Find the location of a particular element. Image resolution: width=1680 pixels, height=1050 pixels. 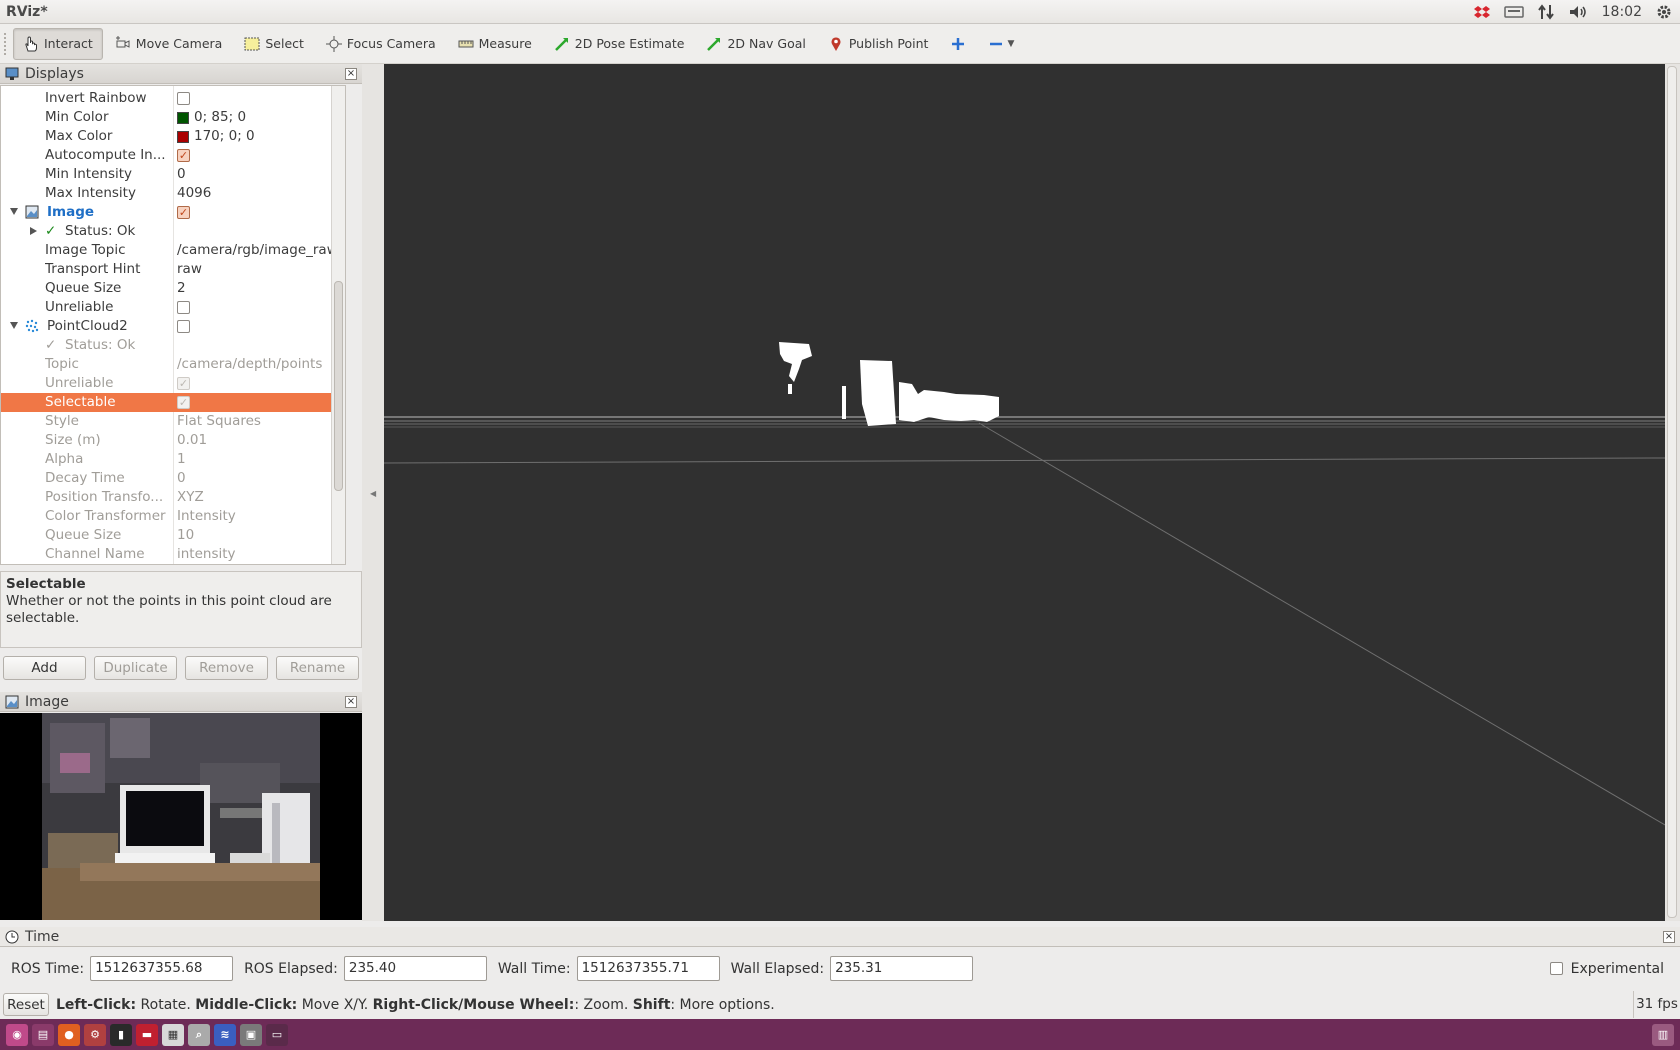

scrollbar-thumb is located at coordinates (338, 386).